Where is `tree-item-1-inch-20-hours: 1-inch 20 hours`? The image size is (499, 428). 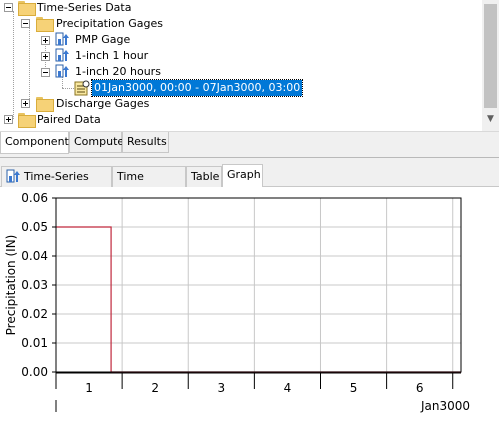
tree-item-1-inch-20-hours: 1-inch 20 hours is located at coordinates (80, 72).